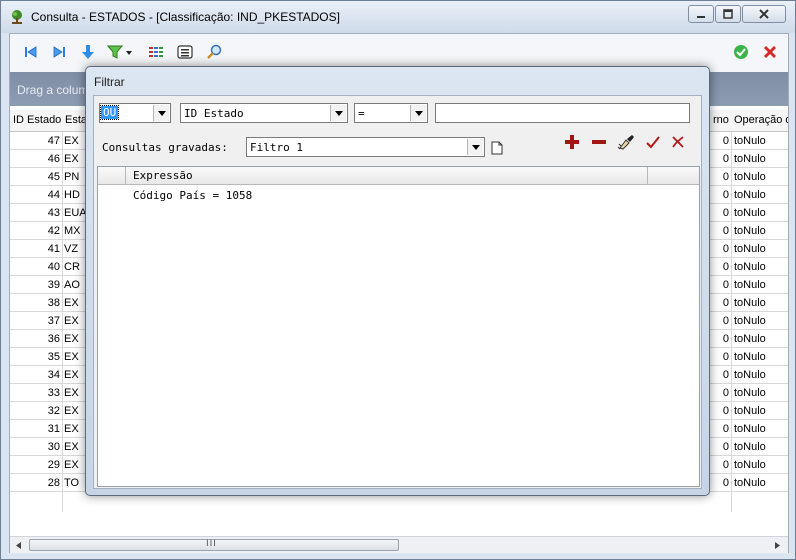 The image size is (796, 560). What do you see at coordinates (53, 393) in the screenshot?
I see `cell-id-estado: 33` at bounding box center [53, 393].